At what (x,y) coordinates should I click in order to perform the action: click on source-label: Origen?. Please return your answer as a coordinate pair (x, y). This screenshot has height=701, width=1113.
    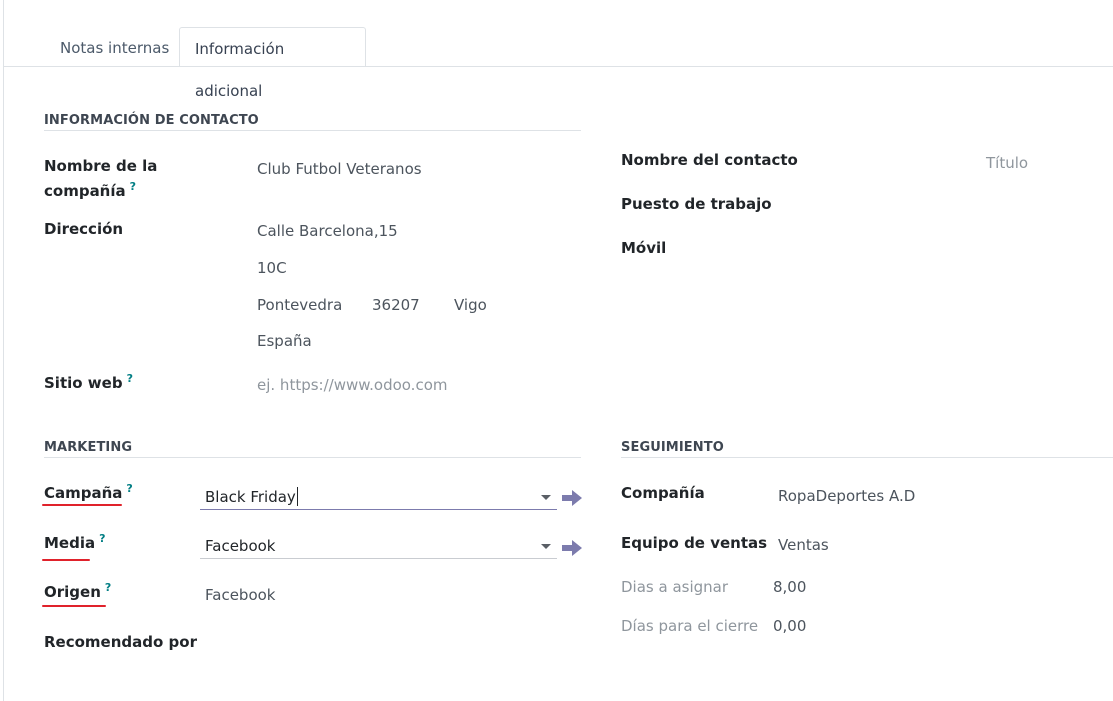
    Looking at the image, I should click on (77, 592).